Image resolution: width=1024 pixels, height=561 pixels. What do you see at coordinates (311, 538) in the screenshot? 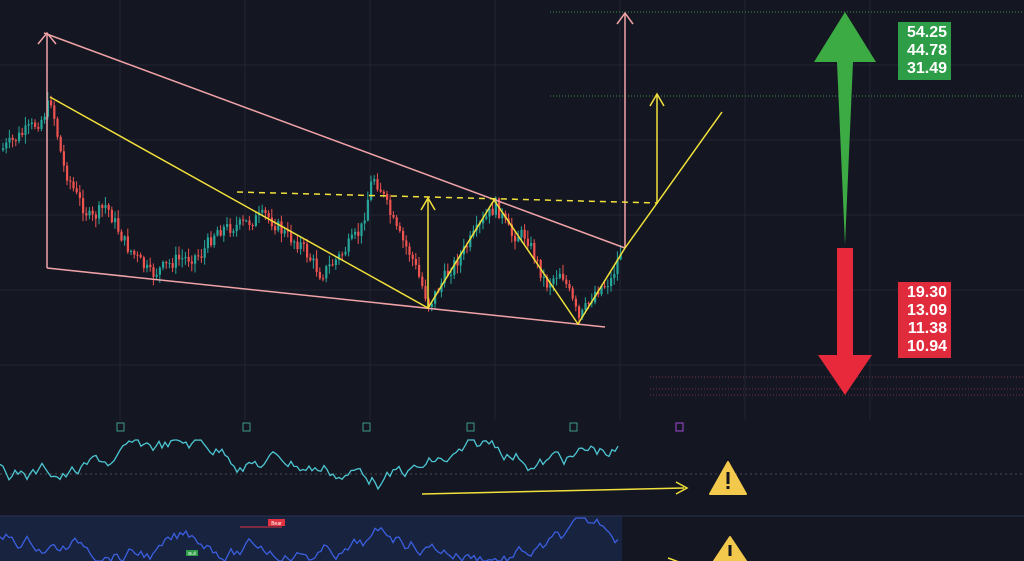
I see `momentum-bg` at bounding box center [311, 538].